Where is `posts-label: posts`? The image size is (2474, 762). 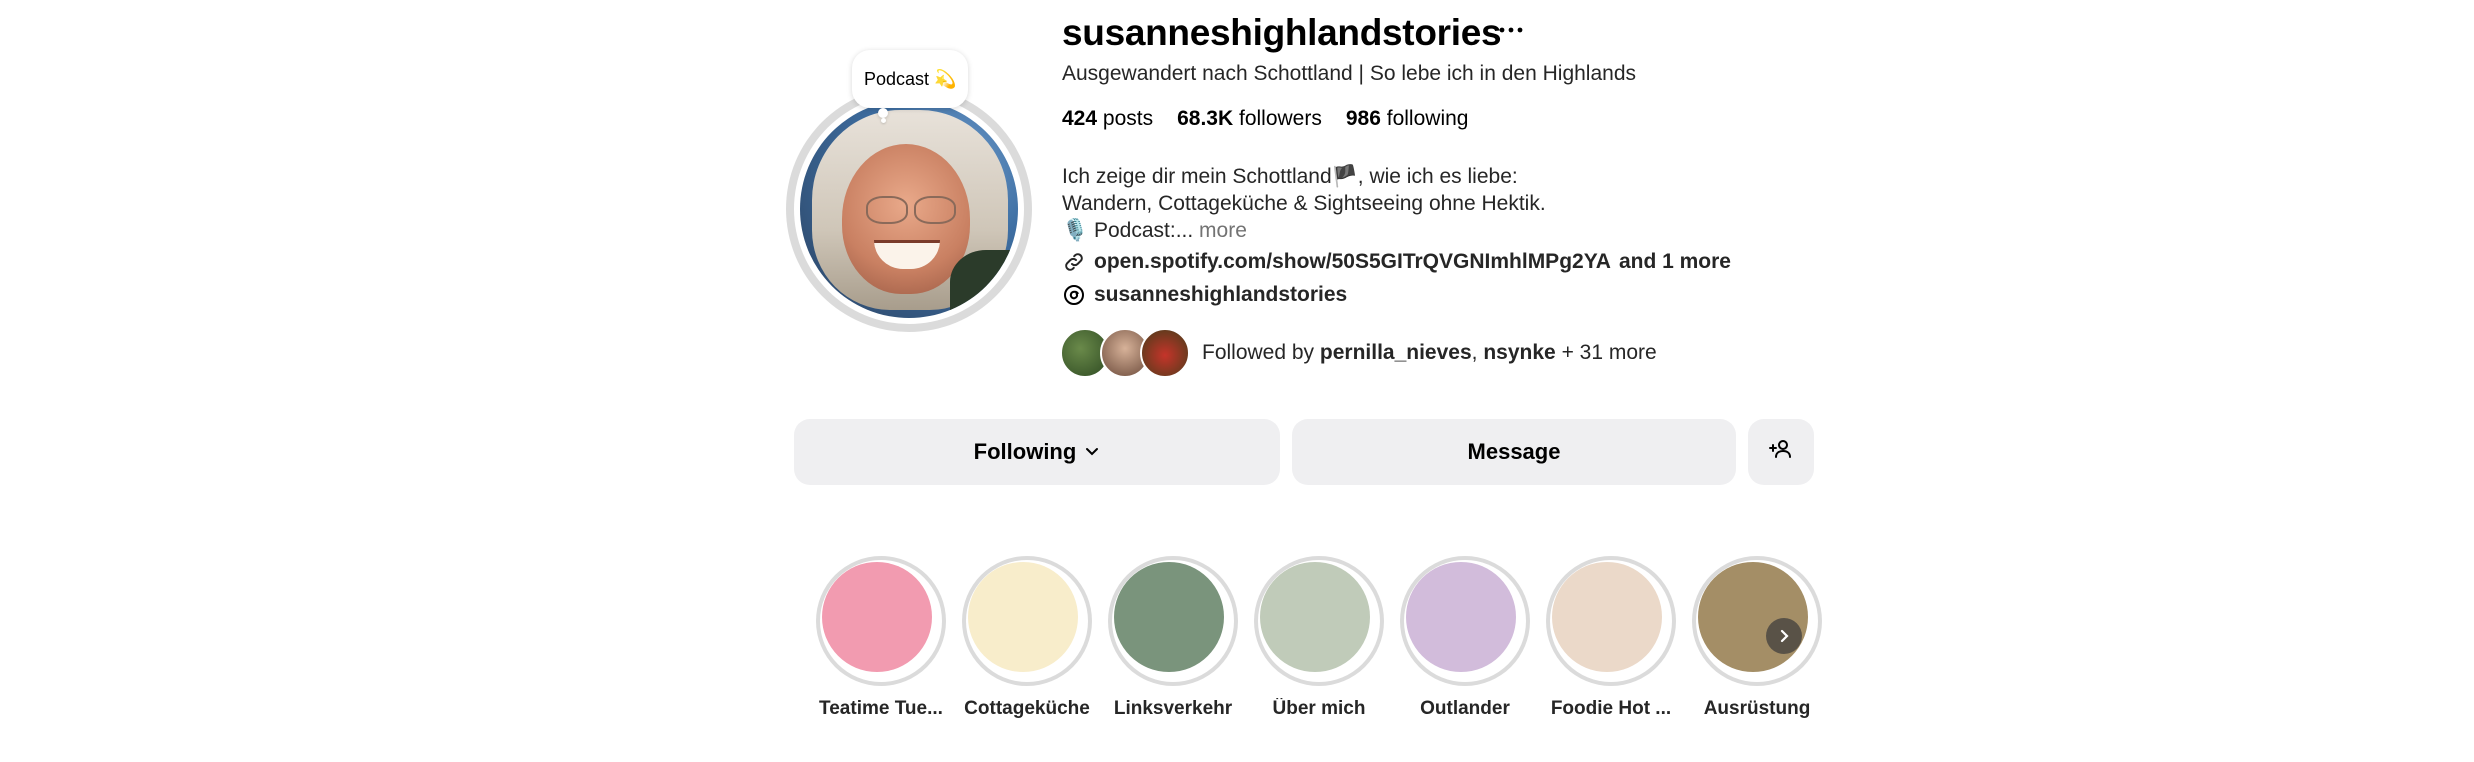
posts-label: posts is located at coordinates (1128, 118).